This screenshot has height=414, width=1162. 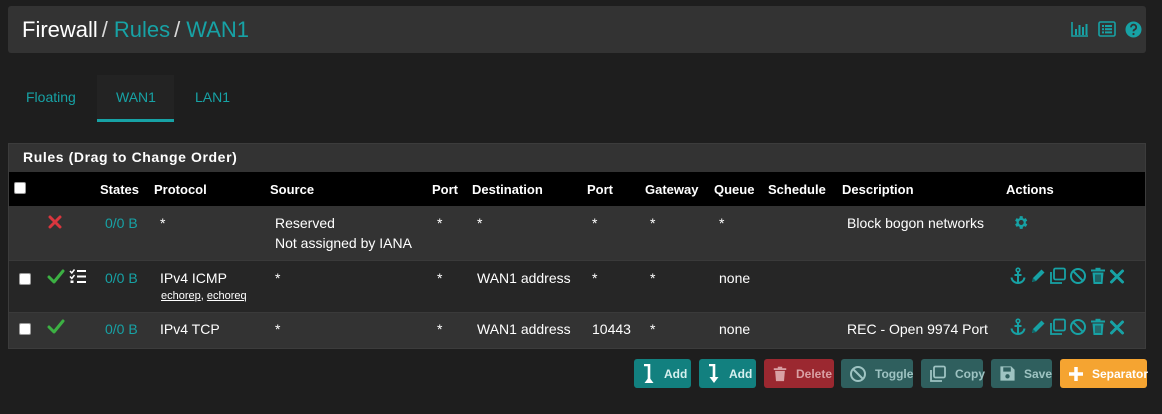 What do you see at coordinates (1030, 189) in the screenshot?
I see `col-actions: Actions` at bounding box center [1030, 189].